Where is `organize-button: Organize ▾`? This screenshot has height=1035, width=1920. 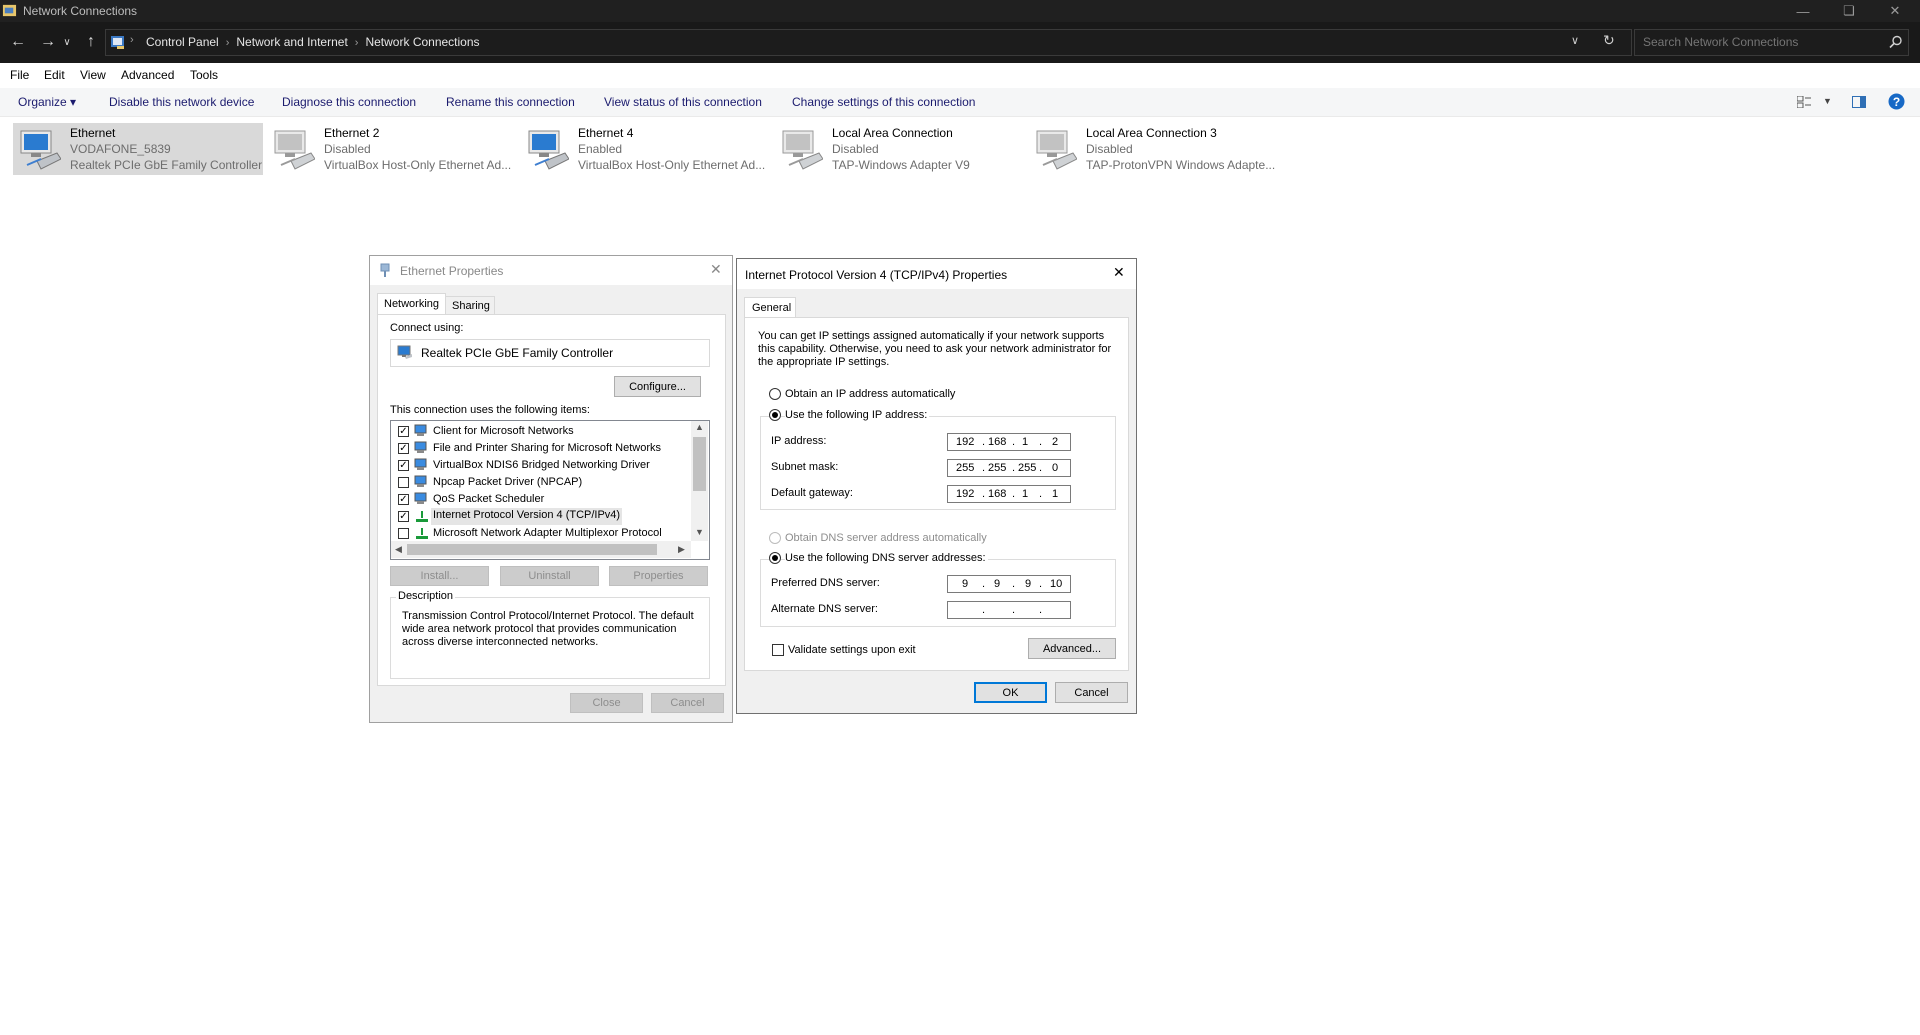 organize-button: Organize ▾ is located at coordinates (47, 102).